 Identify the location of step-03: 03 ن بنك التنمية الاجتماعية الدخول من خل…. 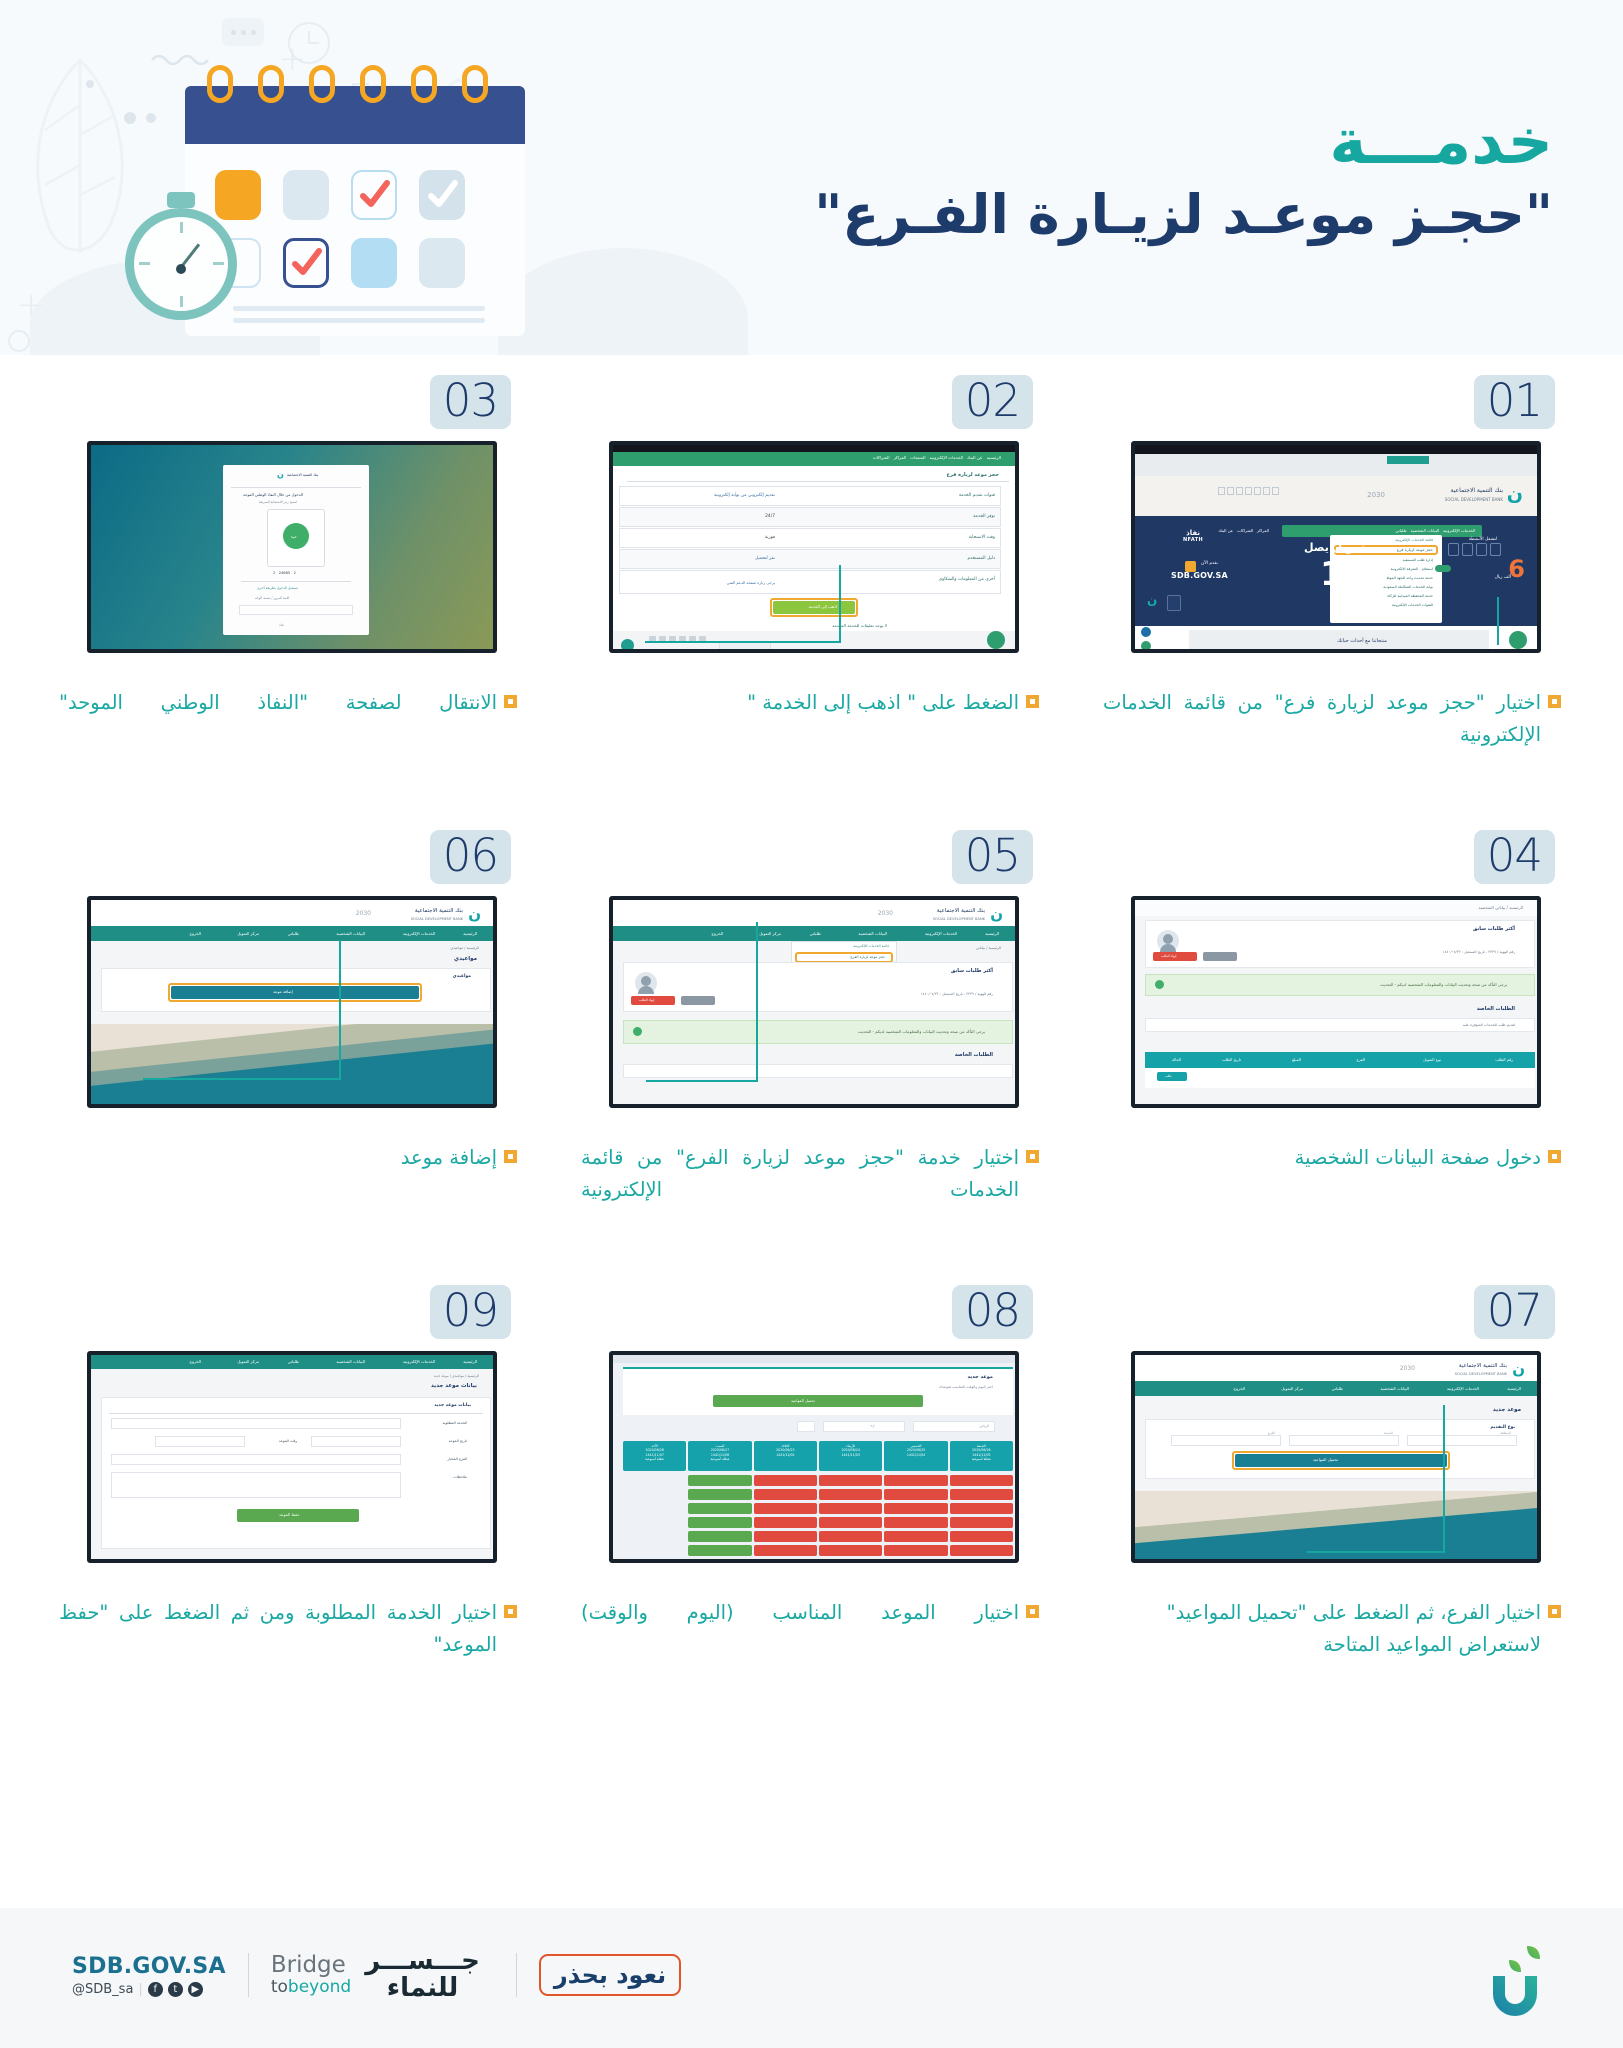
(289, 547).